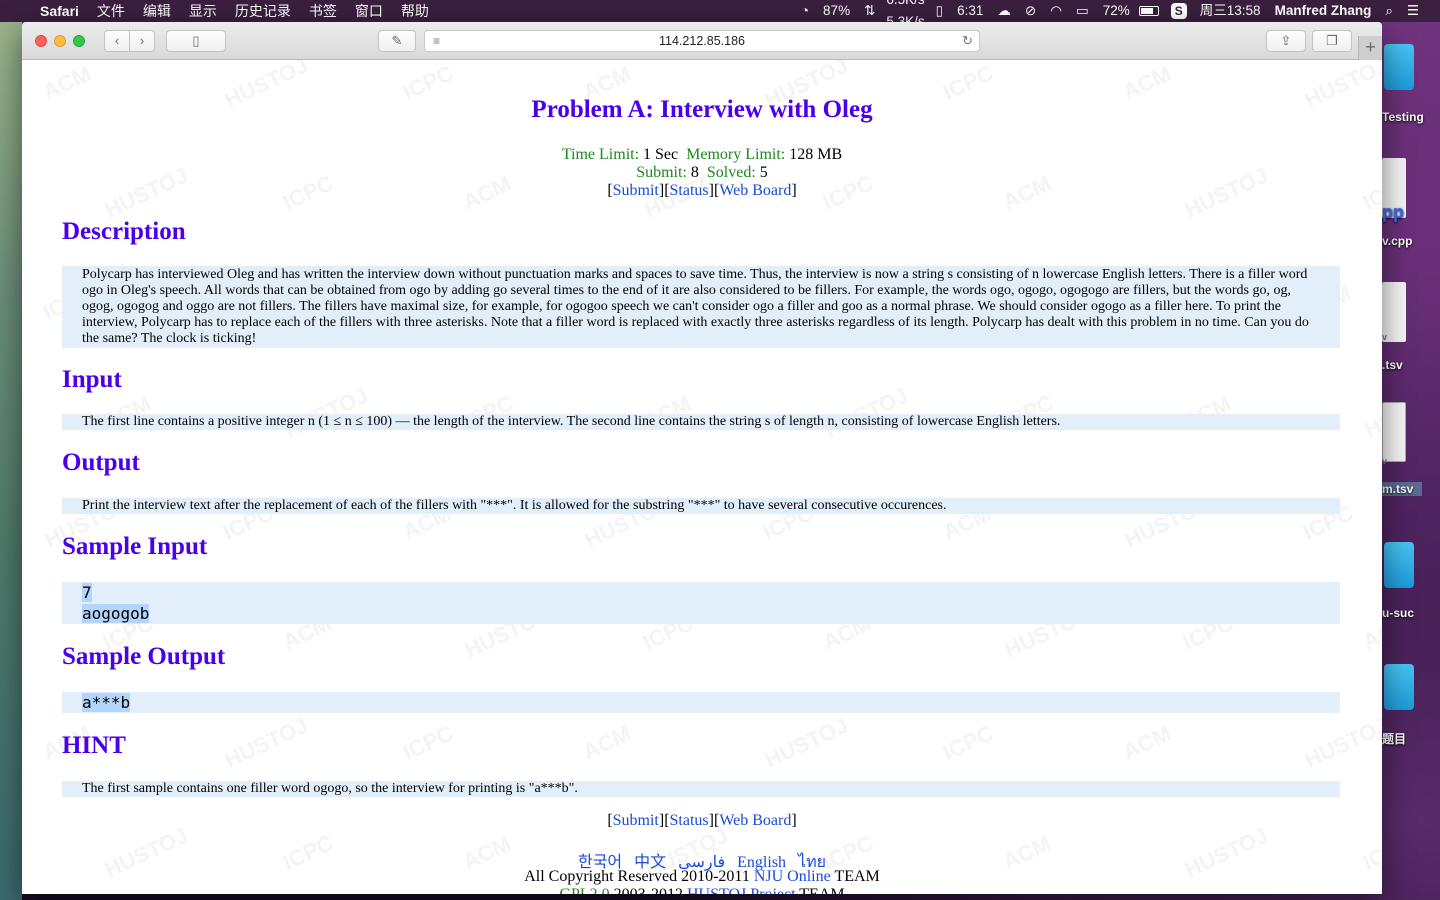 Image resolution: width=1440 pixels, height=900 pixels. Describe the element at coordinates (763, 172) in the screenshot. I see `solved-count: 5` at that location.